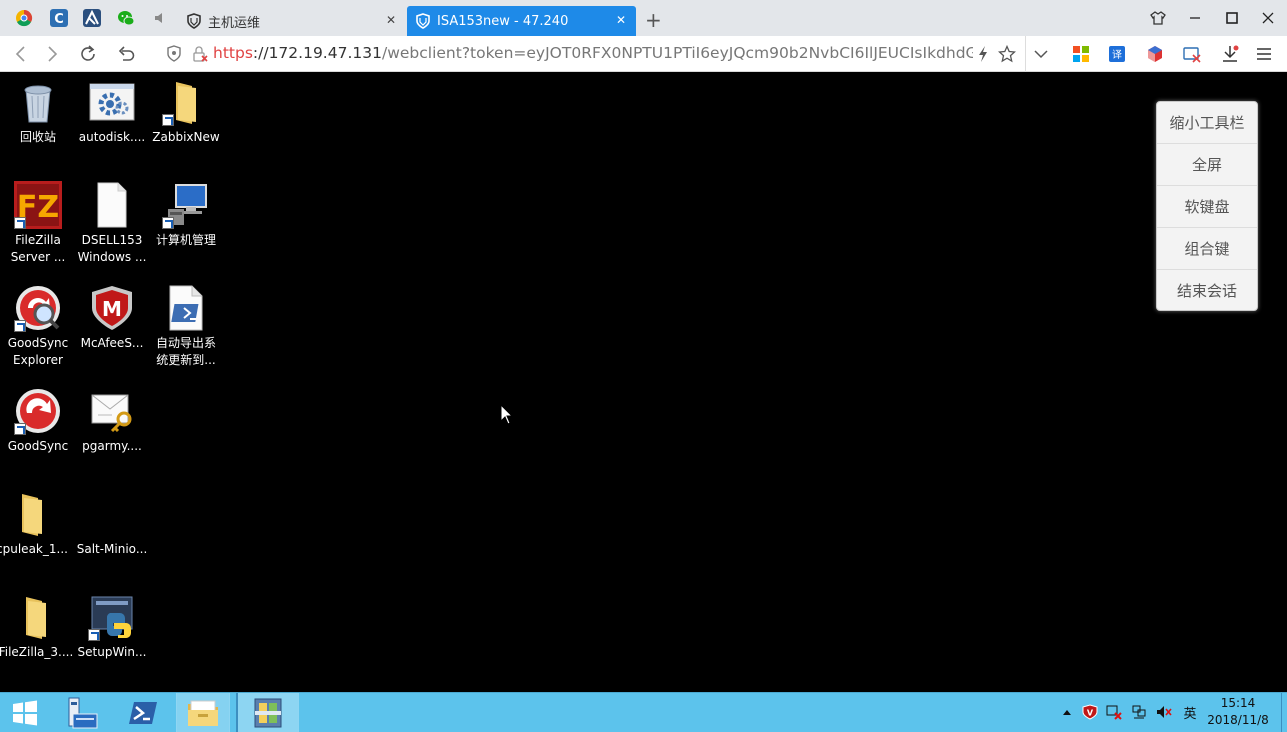  What do you see at coordinates (186, 137) in the screenshot?
I see `desktop-icon-label: ZabbixNew` at bounding box center [186, 137].